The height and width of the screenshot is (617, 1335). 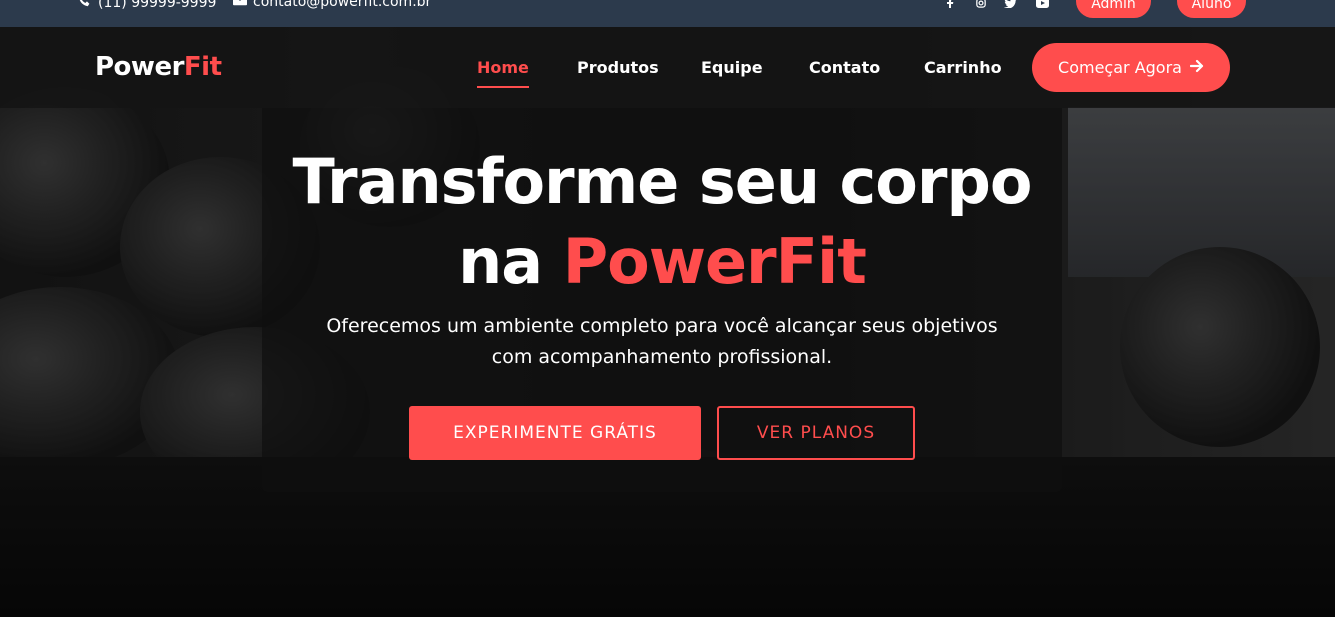 I want to click on phone-icon, so click(x=85, y=5).